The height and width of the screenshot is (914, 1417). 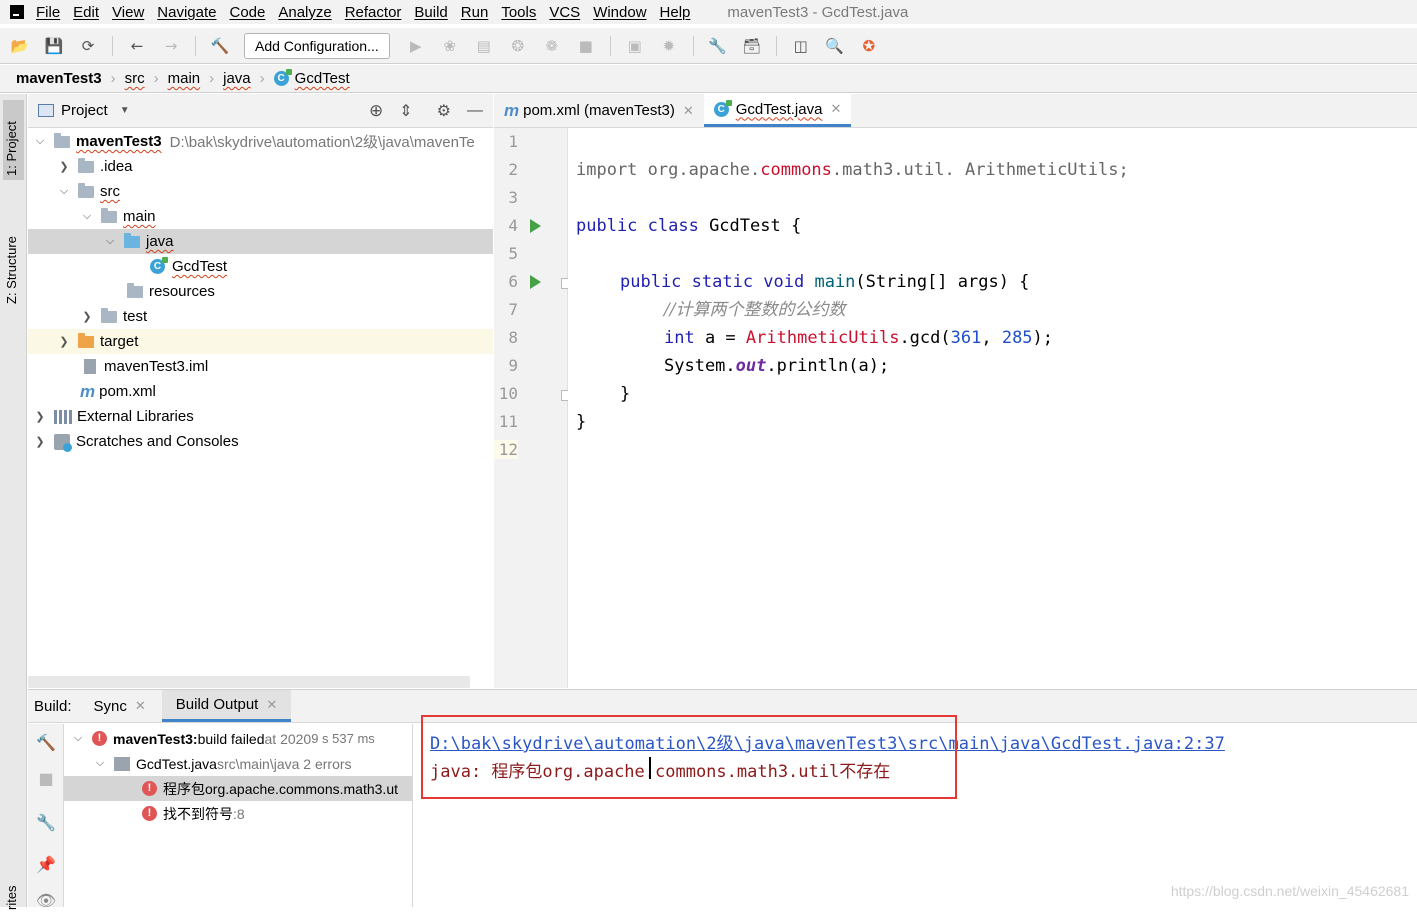 What do you see at coordinates (260, 166) in the screenshot?
I see `tree-row-idea: ❯ .idea` at bounding box center [260, 166].